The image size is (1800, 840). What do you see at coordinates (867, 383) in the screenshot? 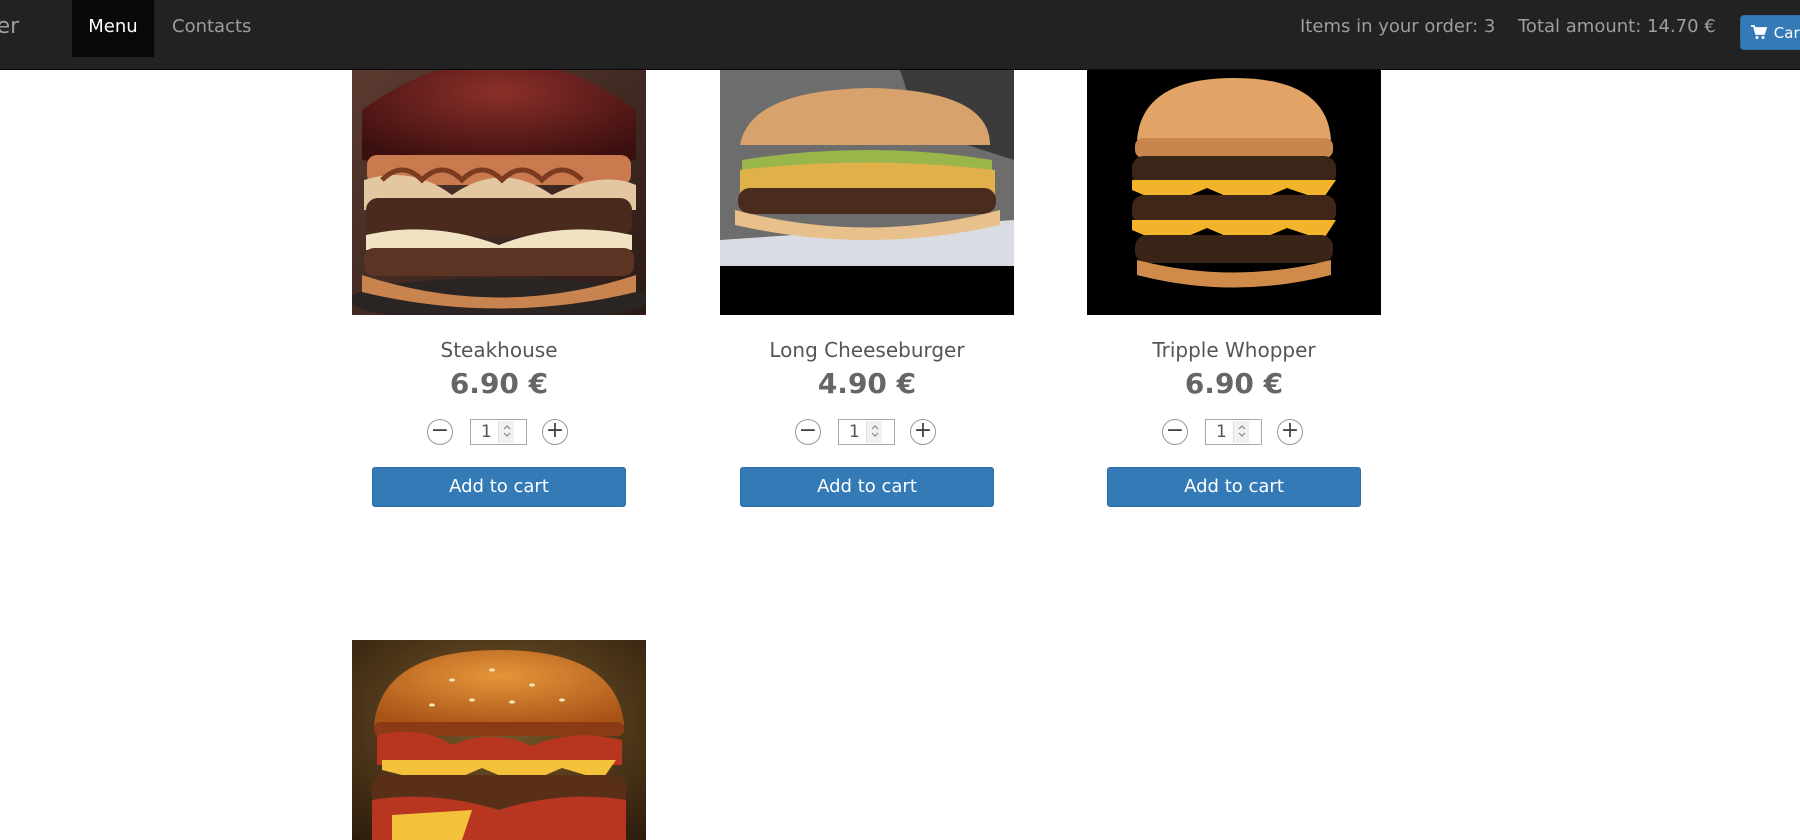
I see `product-price: 4.90 €` at bounding box center [867, 383].